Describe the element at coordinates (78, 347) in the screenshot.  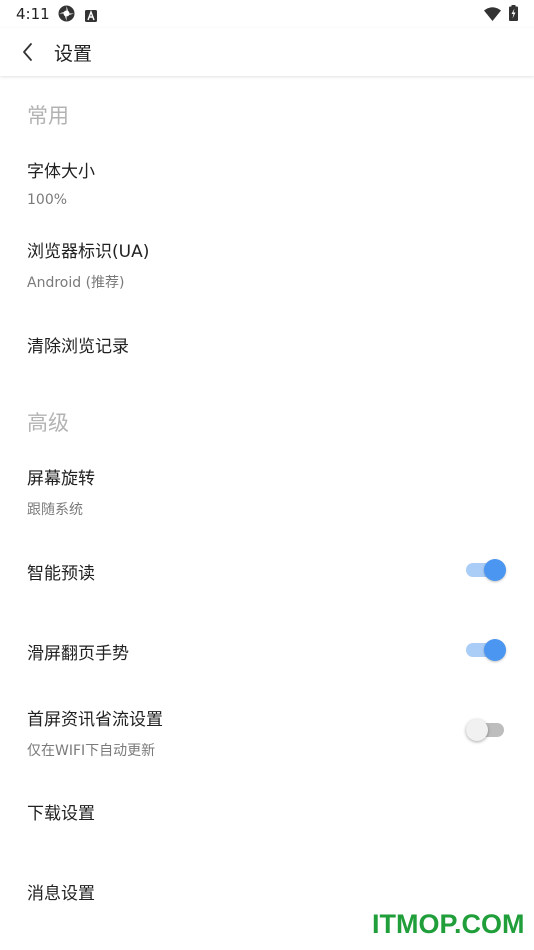
I see `setting-title: 清除浏览记录` at that location.